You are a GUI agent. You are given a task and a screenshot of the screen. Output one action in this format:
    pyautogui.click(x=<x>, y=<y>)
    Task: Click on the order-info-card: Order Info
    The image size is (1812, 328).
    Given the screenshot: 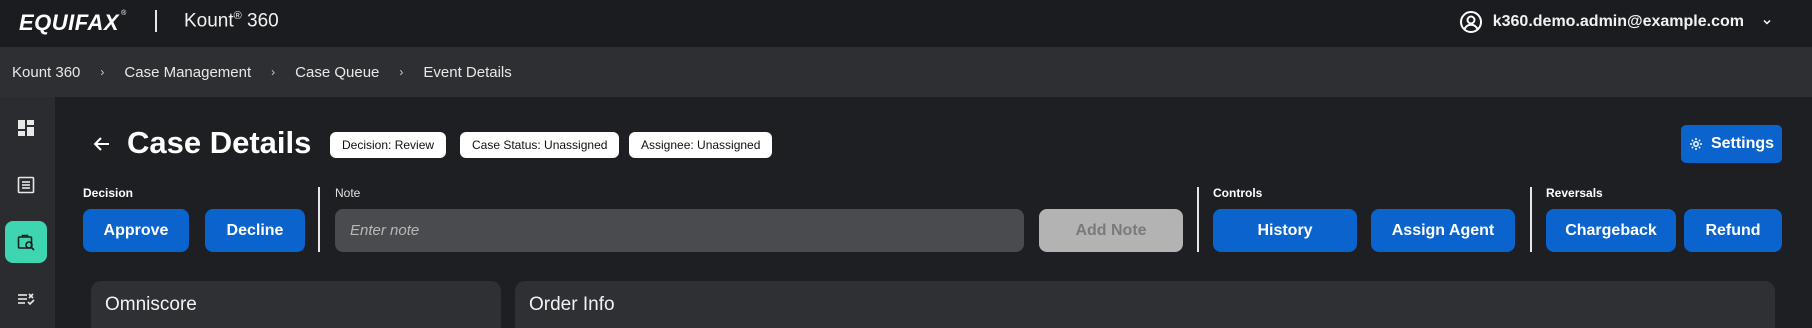 What is the action you would take?
    pyautogui.click(x=1145, y=304)
    